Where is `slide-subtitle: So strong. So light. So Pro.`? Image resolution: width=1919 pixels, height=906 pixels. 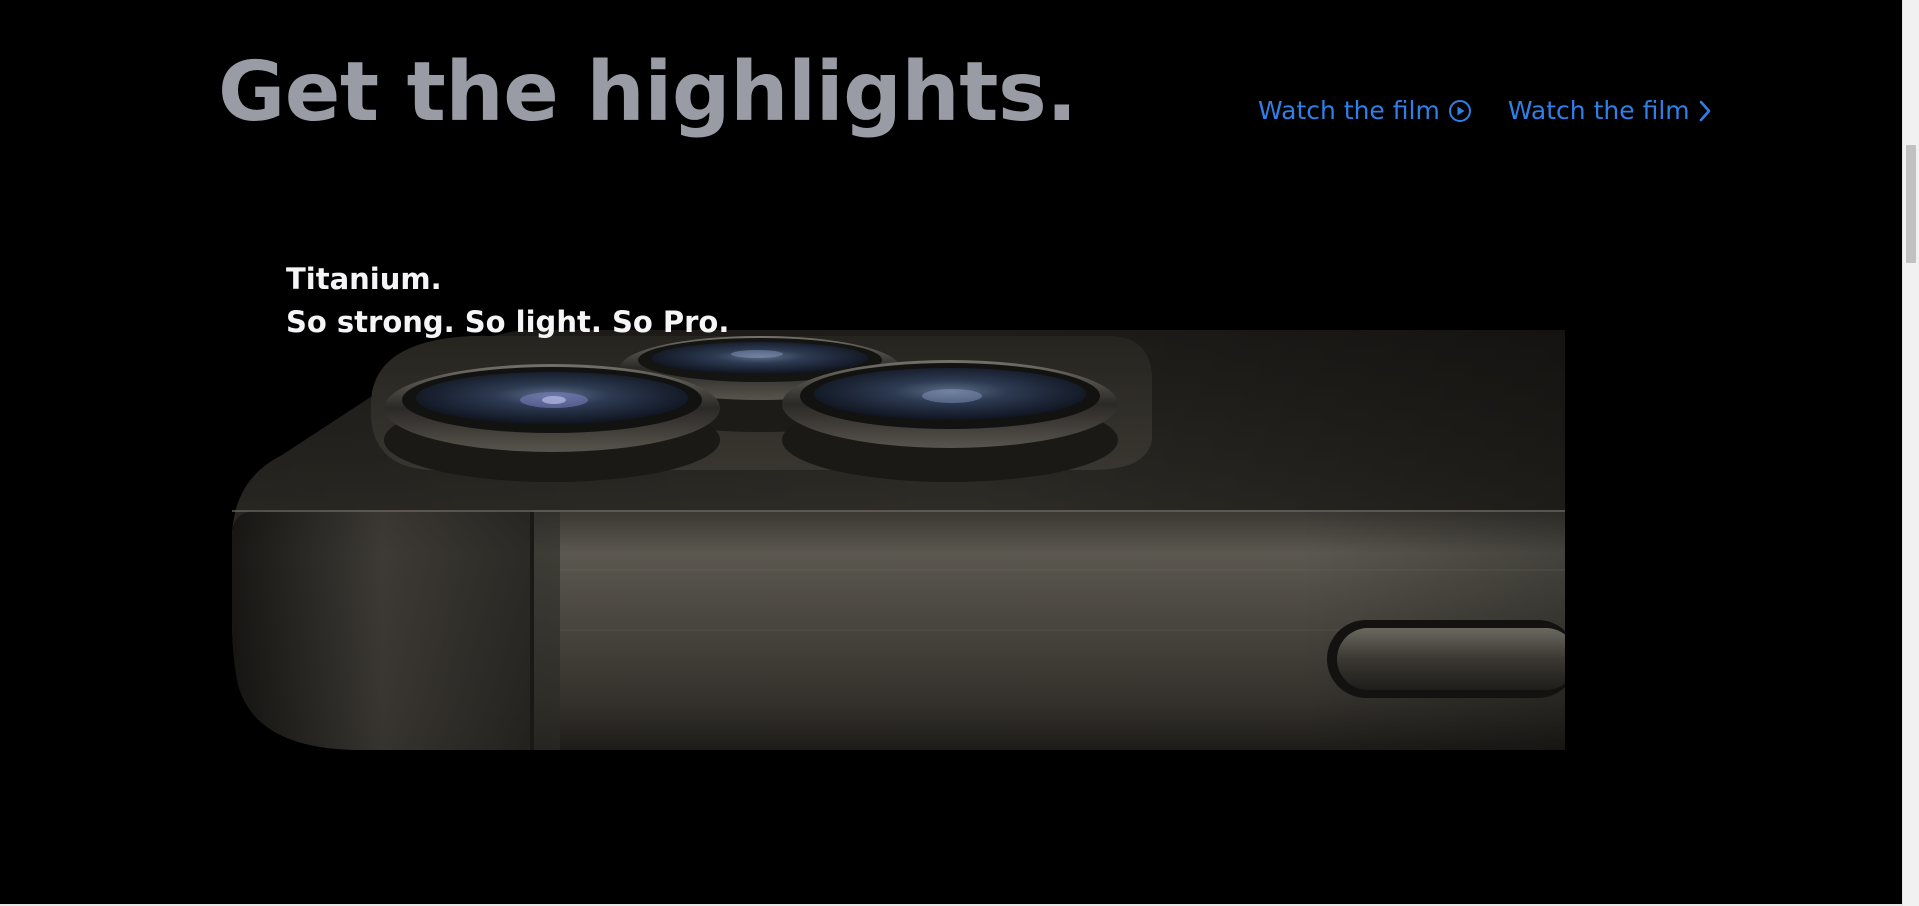 slide-subtitle: So strong. So light. So Pro. is located at coordinates (508, 322).